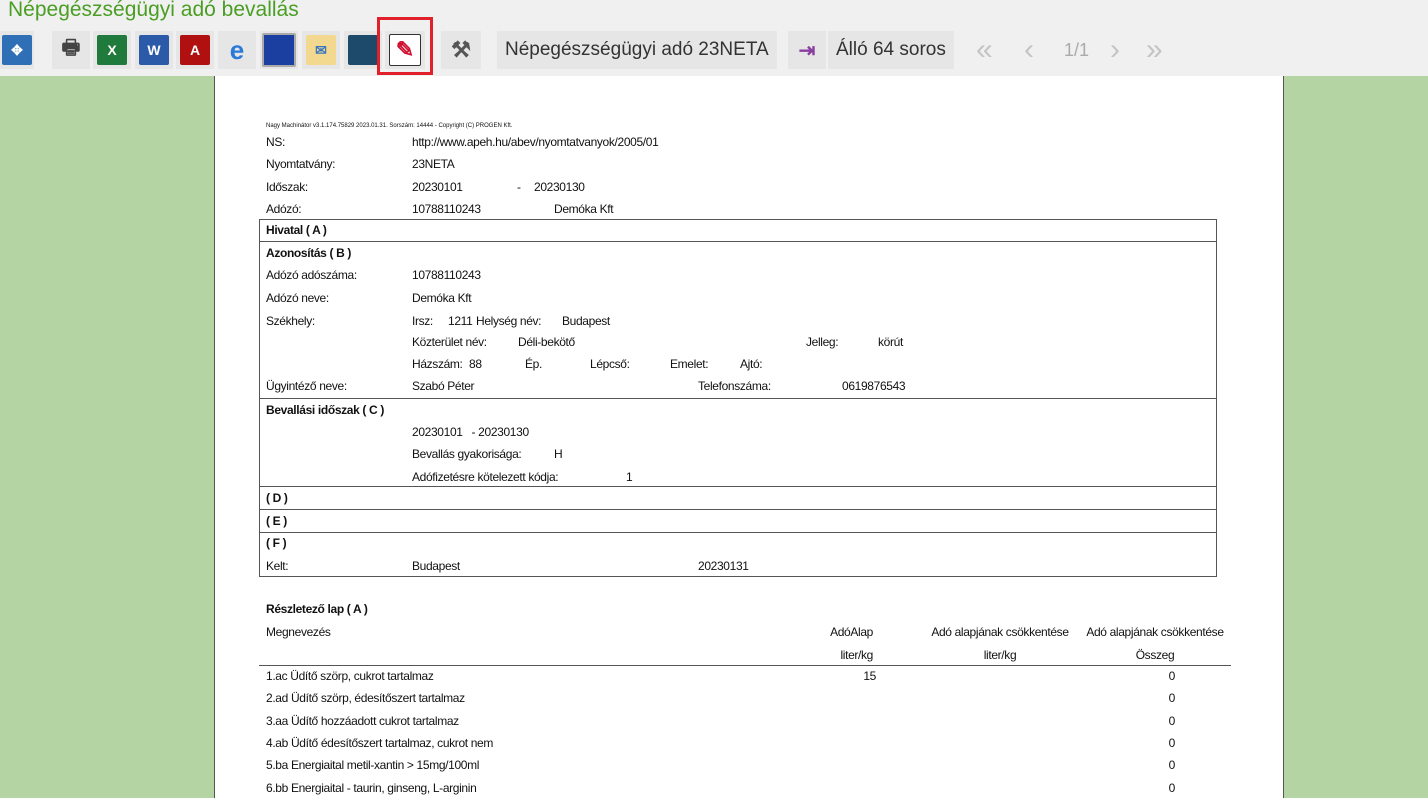 The image size is (1428, 798). What do you see at coordinates (738, 498) in the screenshot?
I see `section-d-box` at bounding box center [738, 498].